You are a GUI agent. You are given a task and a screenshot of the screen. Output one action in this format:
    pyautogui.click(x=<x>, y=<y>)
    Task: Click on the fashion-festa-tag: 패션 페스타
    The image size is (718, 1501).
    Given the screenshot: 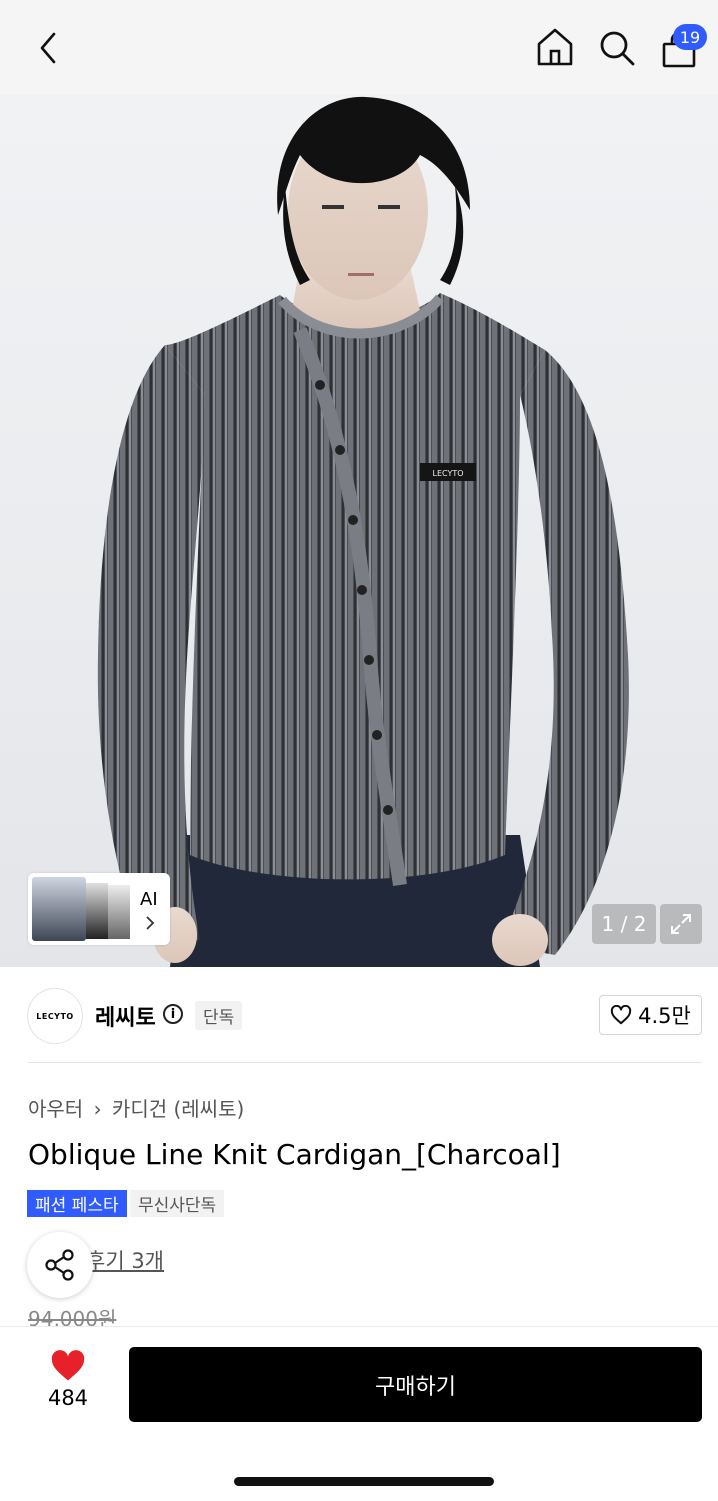 What is the action you would take?
    pyautogui.click(x=77, y=1203)
    